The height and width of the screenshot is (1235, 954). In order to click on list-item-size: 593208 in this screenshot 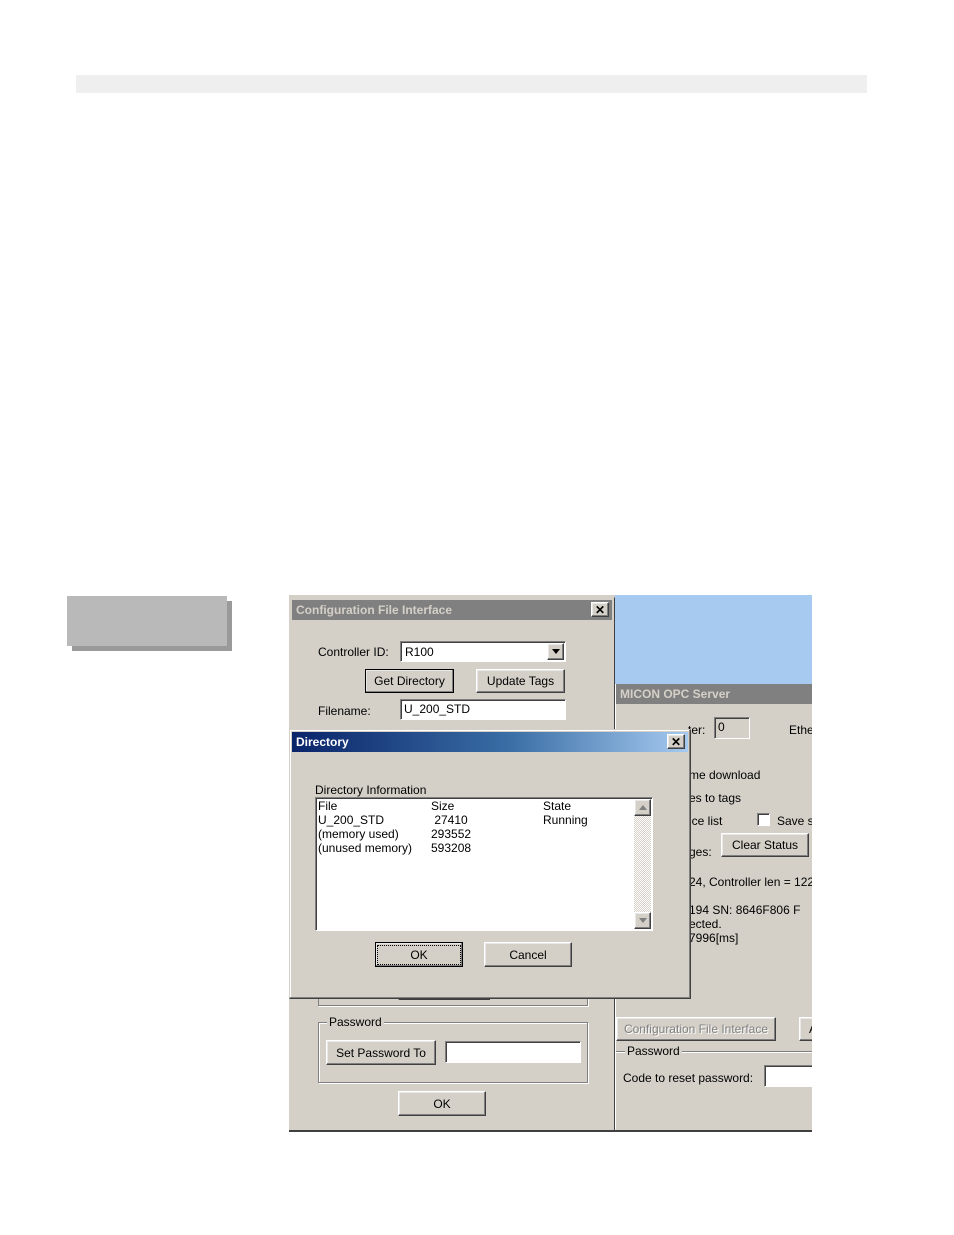, I will do `click(451, 848)`.